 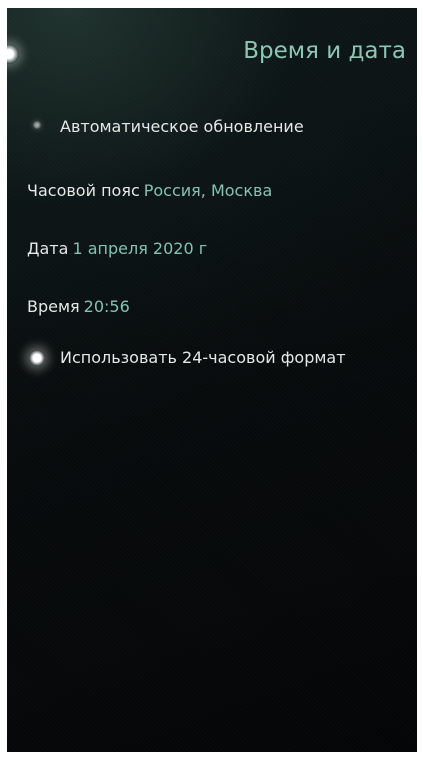 What do you see at coordinates (48, 248) in the screenshot?
I see `date-label: Дата` at bounding box center [48, 248].